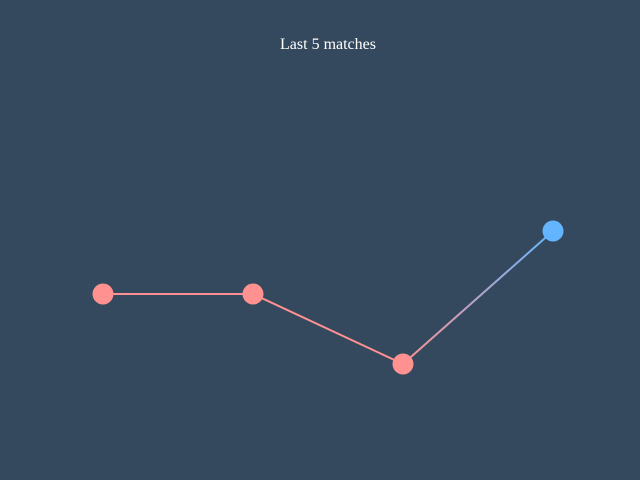  Describe the element at coordinates (553, 231) in the screenshot. I see `data-point-win` at that location.